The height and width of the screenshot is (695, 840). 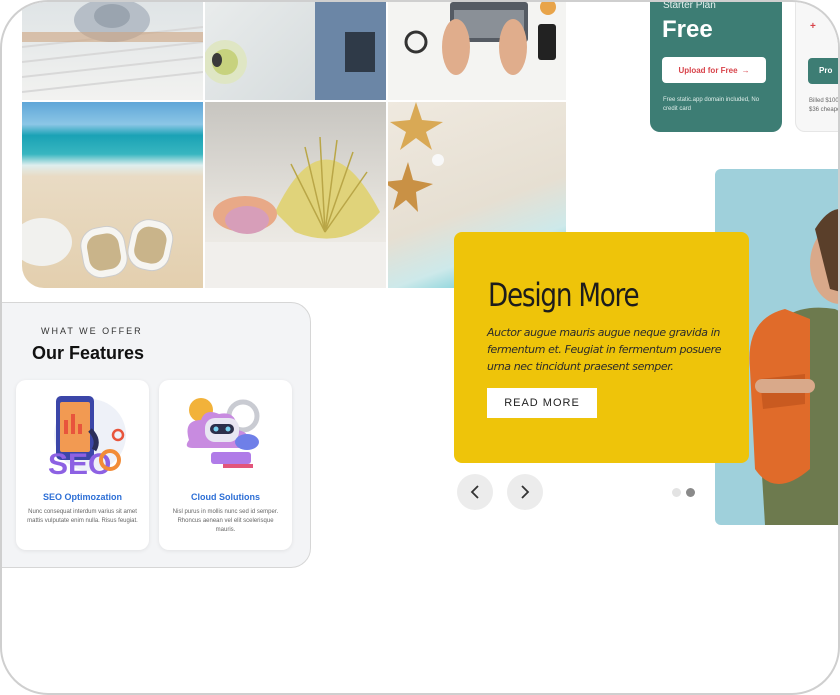 What do you see at coordinates (82, 497) in the screenshot?
I see `feature-title: SEO Optimozation` at bounding box center [82, 497].